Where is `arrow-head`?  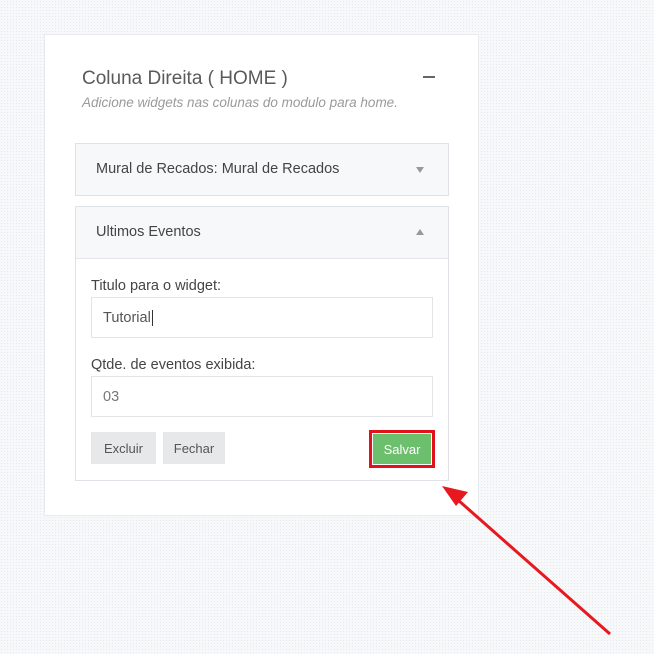
arrow-head is located at coordinates (455, 496).